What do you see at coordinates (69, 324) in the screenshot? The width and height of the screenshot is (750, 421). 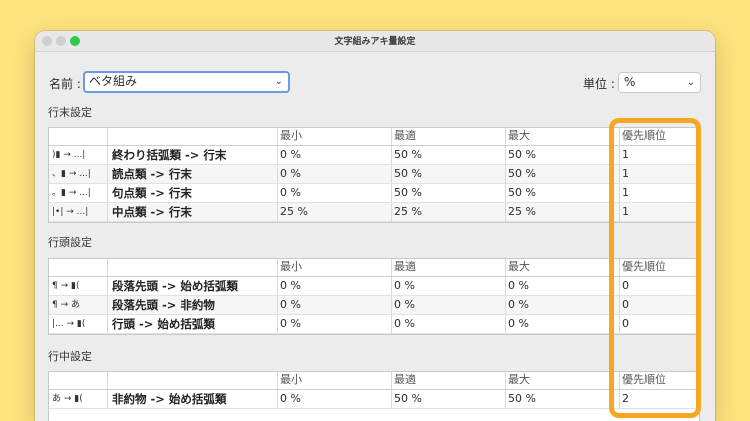 I see `glyph-pair-icon: |... → ▮(` at bounding box center [69, 324].